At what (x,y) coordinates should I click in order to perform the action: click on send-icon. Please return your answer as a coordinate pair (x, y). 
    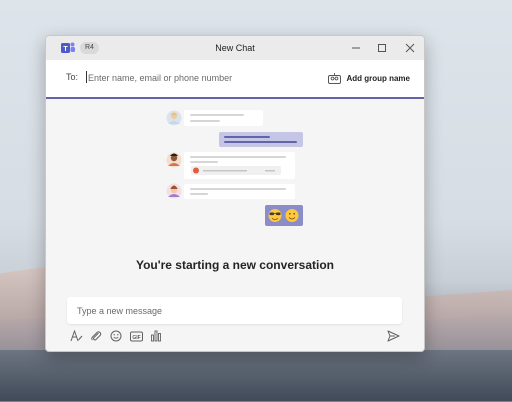
    Looking at the image, I should click on (393, 336).